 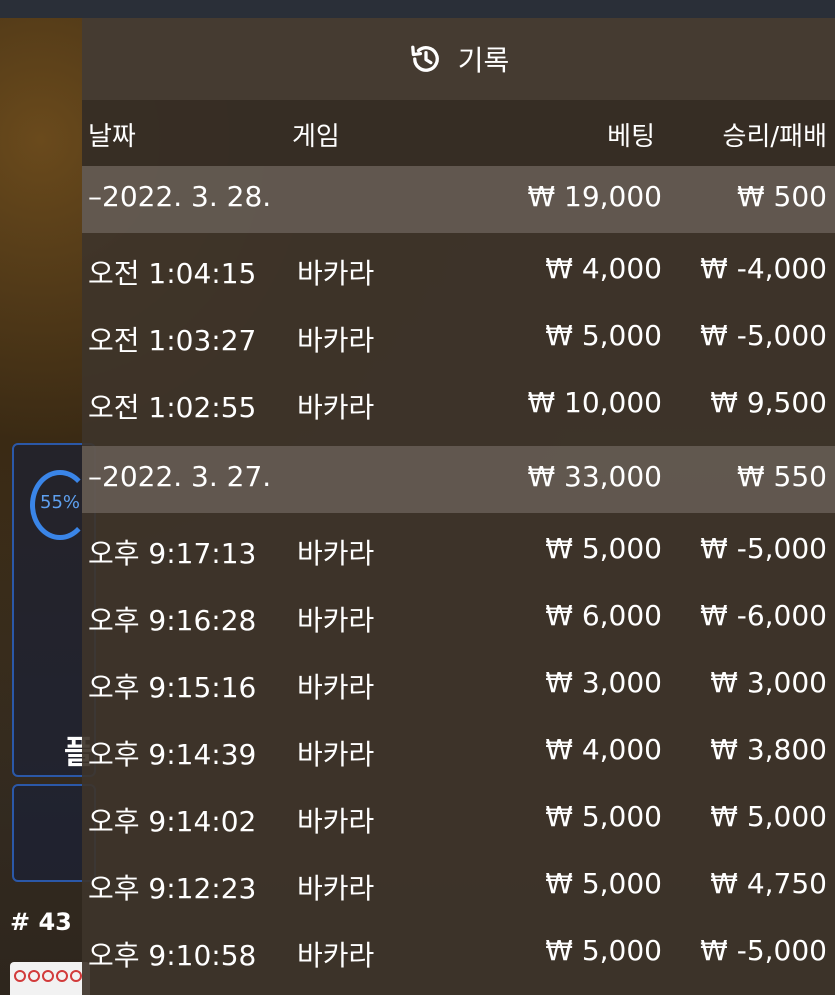 What do you see at coordinates (768, 816) in the screenshot?
I see `row-result: ₩ 5,000` at bounding box center [768, 816].